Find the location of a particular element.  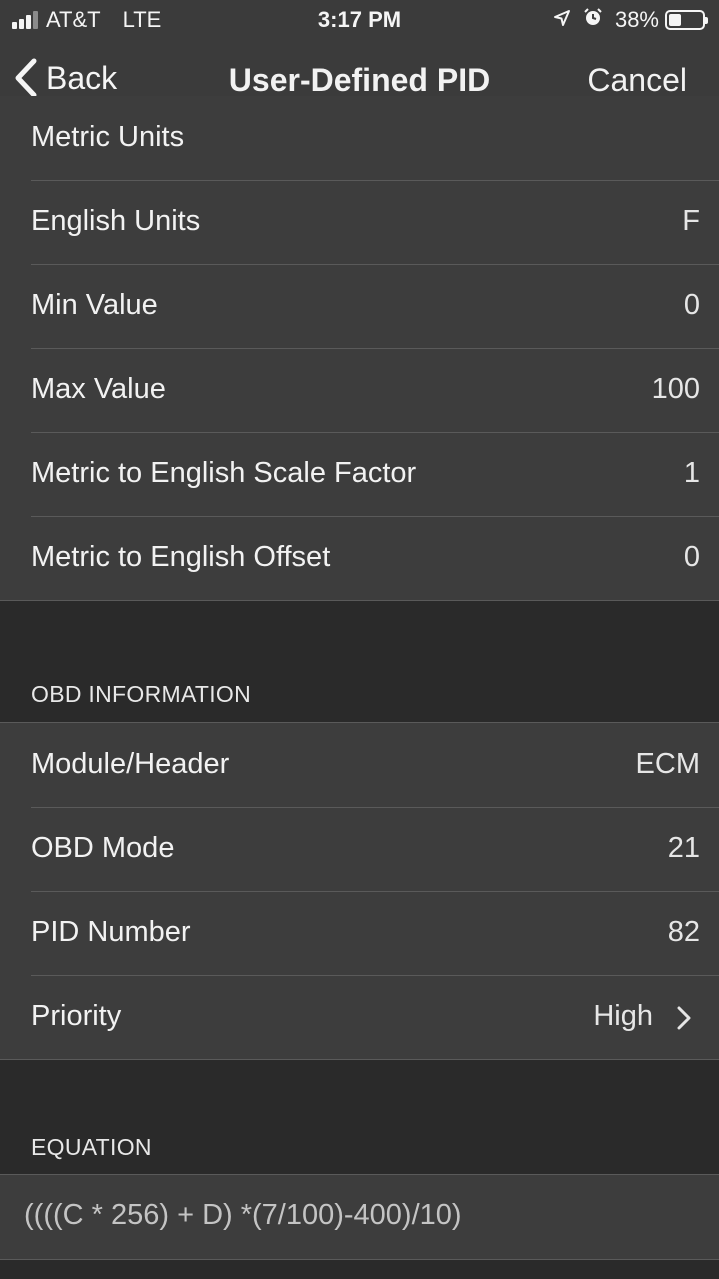

section-header-obd: OBD INFORMATION is located at coordinates (141, 694).